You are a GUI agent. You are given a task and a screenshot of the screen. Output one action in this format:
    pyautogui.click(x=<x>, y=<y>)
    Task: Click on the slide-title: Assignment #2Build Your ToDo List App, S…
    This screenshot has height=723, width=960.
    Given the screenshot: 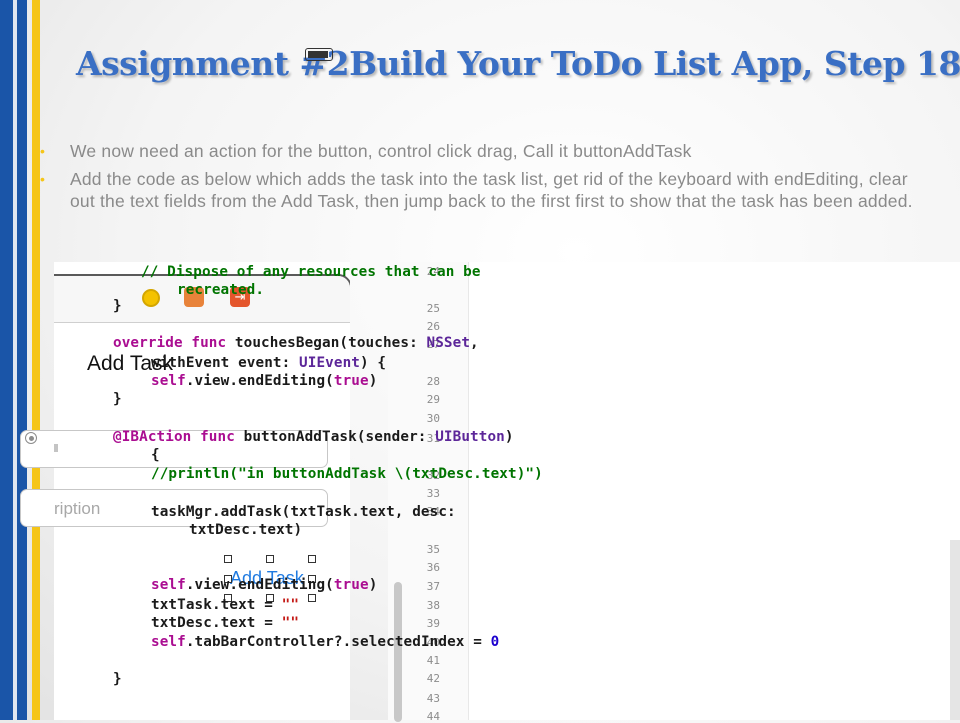 What is the action you would take?
    pyautogui.click(x=518, y=63)
    